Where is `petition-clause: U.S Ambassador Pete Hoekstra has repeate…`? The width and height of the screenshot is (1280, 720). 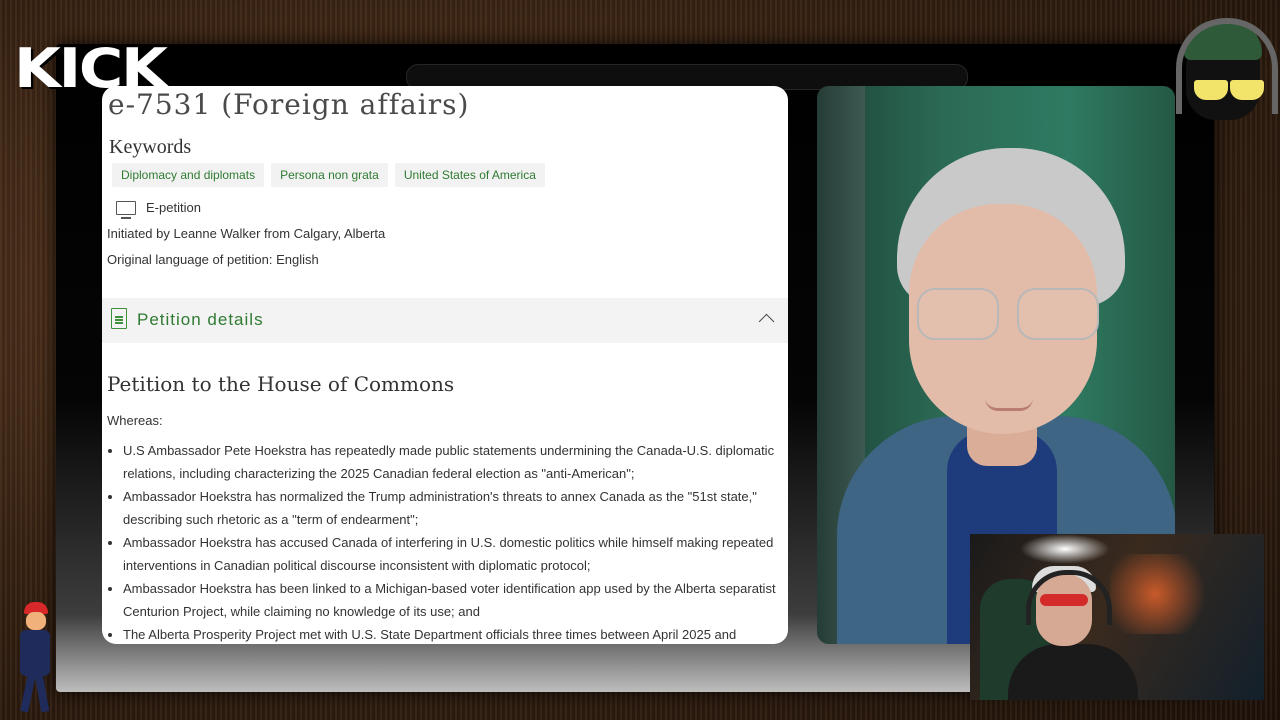
petition-clause: U.S Ambassador Pete Hoekstra has repeate… is located at coordinates (455, 462).